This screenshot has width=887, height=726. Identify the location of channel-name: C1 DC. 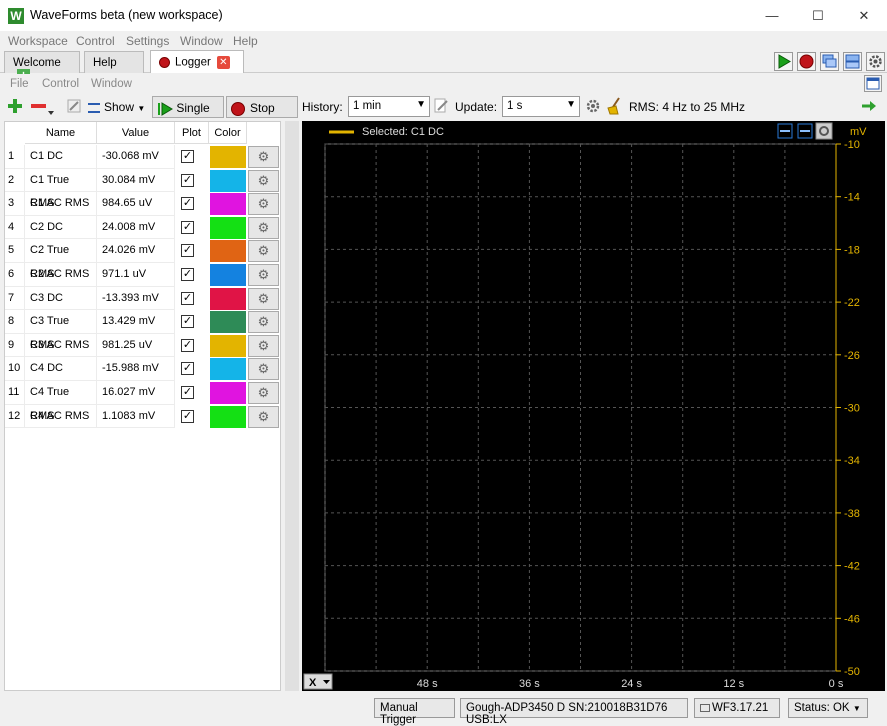
(61, 157).